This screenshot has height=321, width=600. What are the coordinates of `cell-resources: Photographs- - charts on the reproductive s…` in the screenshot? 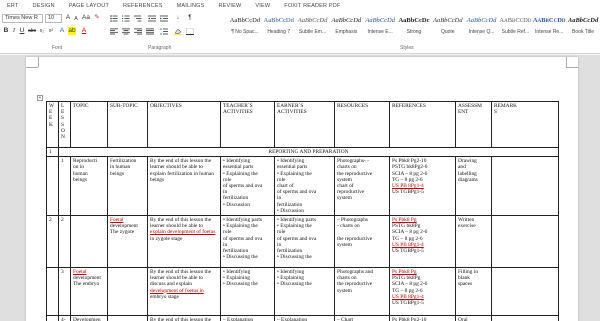 It's located at (362, 186).